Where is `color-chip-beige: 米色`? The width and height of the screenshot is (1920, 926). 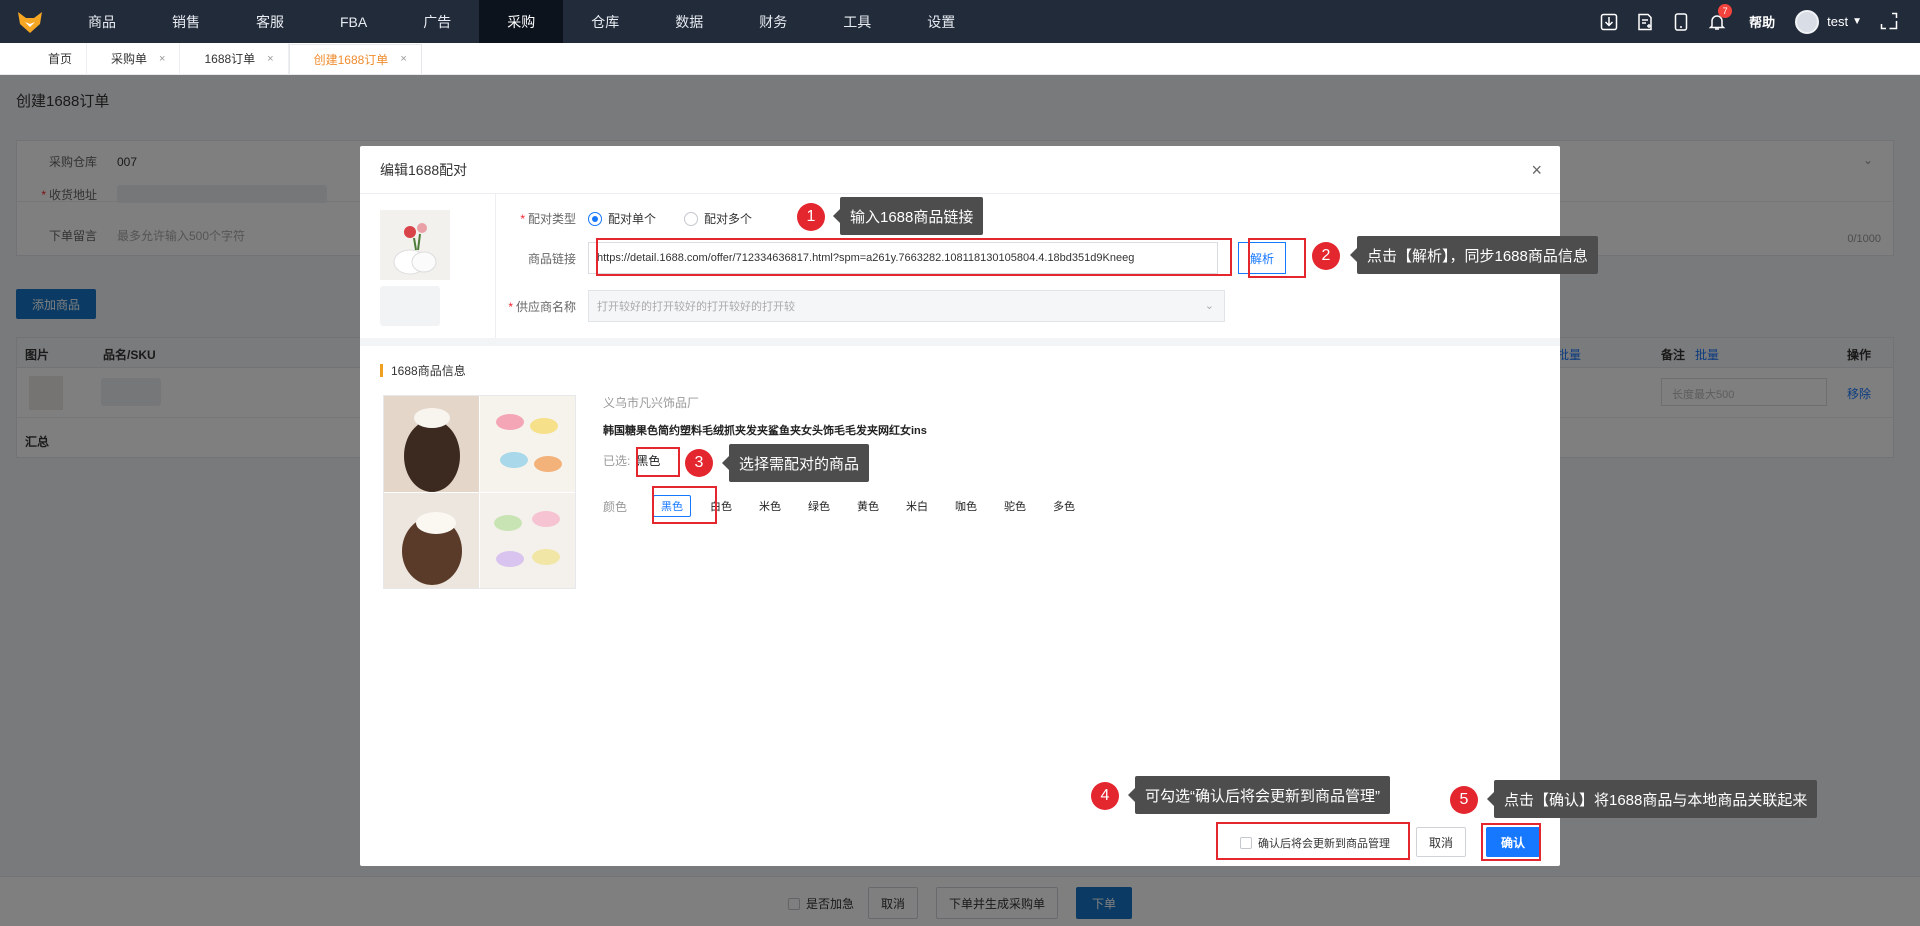 color-chip-beige: 米色 is located at coordinates (770, 506).